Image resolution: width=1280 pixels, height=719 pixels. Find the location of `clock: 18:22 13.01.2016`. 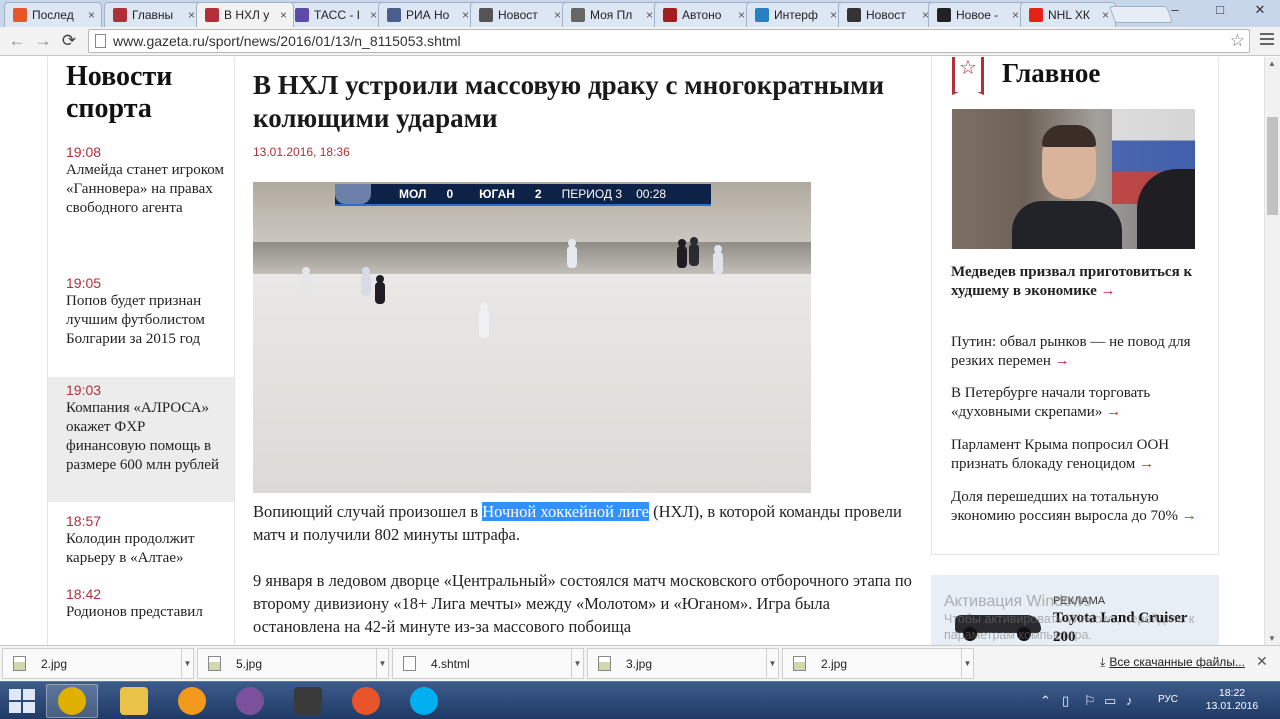

clock: 18:22 13.01.2016 is located at coordinates (1232, 700).